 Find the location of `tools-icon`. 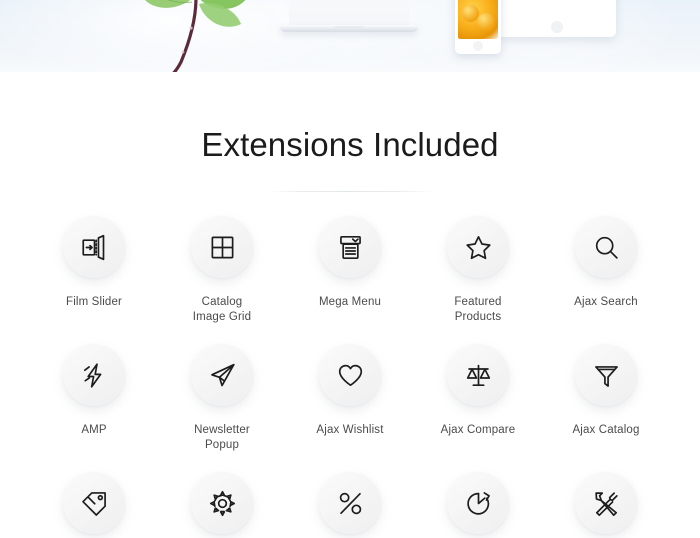

tools-icon is located at coordinates (606, 504).